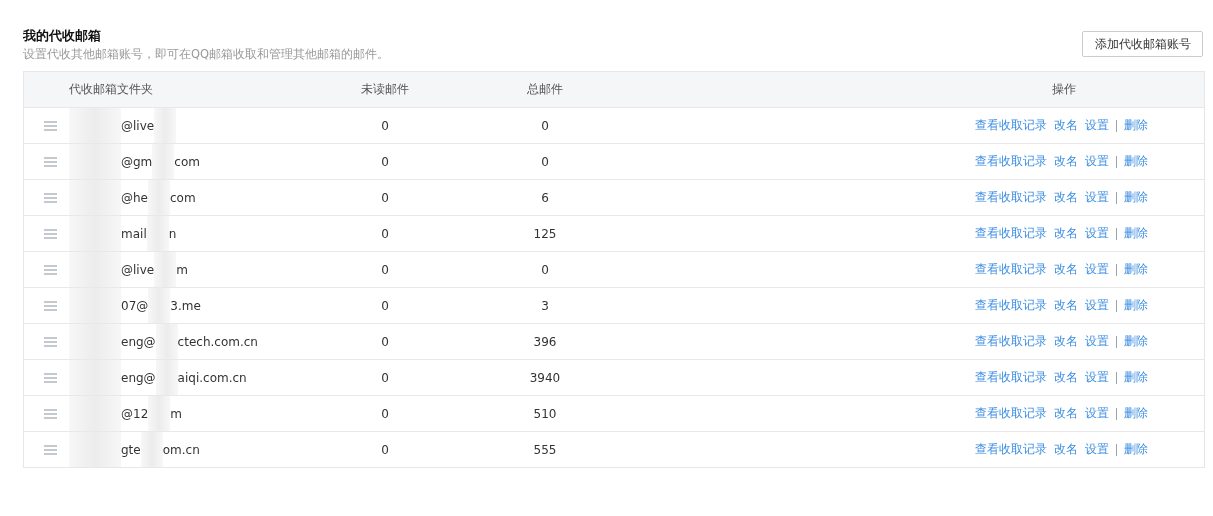 The height and width of the screenshot is (516, 1213). What do you see at coordinates (545, 305) in the screenshot?
I see `total-count: 3` at bounding box center [545, 305].